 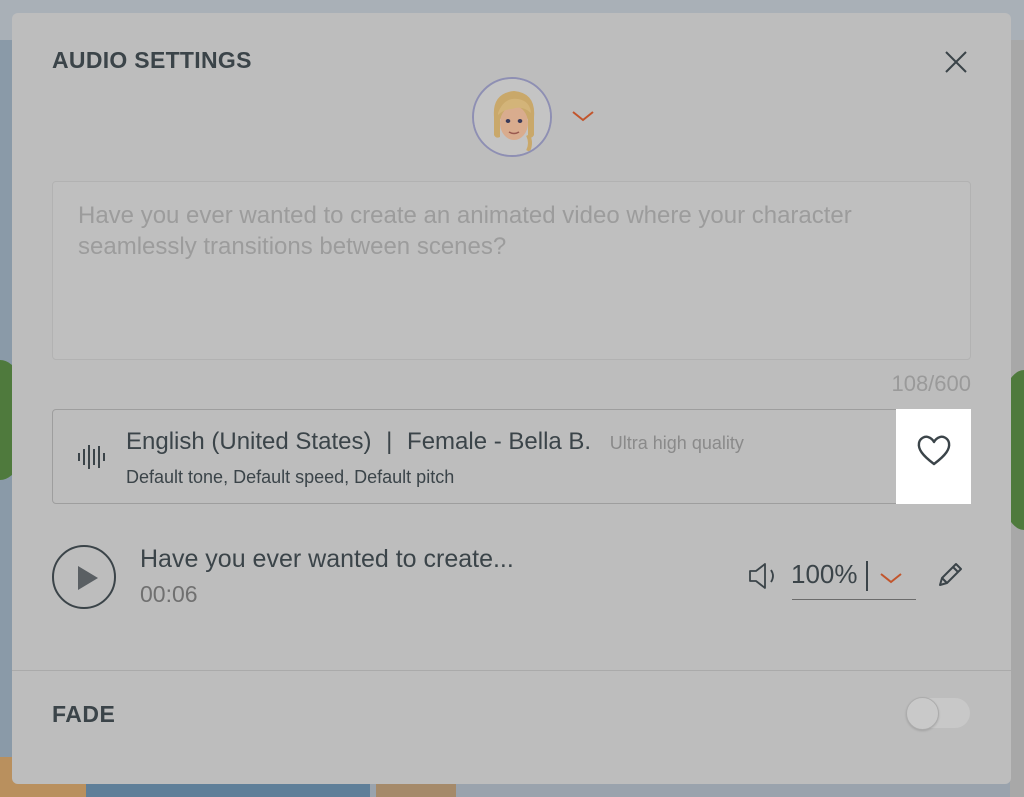 I want to click on character-avatar, so click(x=512, y=117).